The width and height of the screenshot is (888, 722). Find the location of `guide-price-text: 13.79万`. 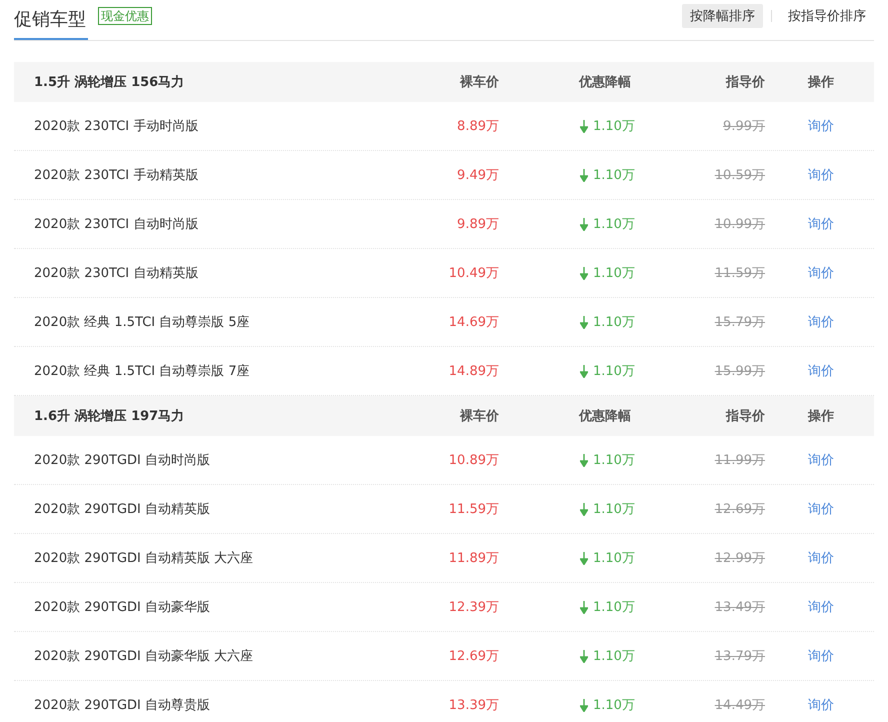

guide-price-text: 13.79万 is located at coordinates (739, 656).